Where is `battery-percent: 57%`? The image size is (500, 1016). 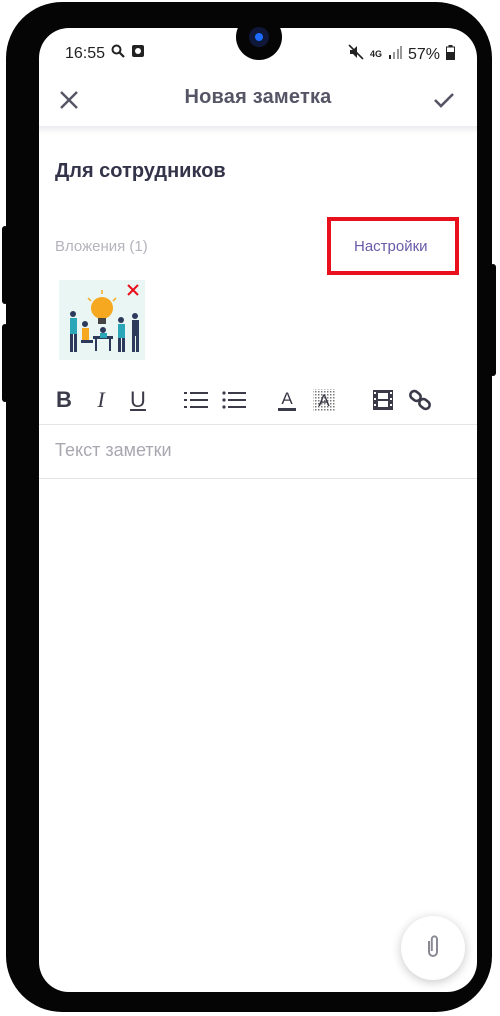 battery-percent: 57% is located at coordinates (423, 54).